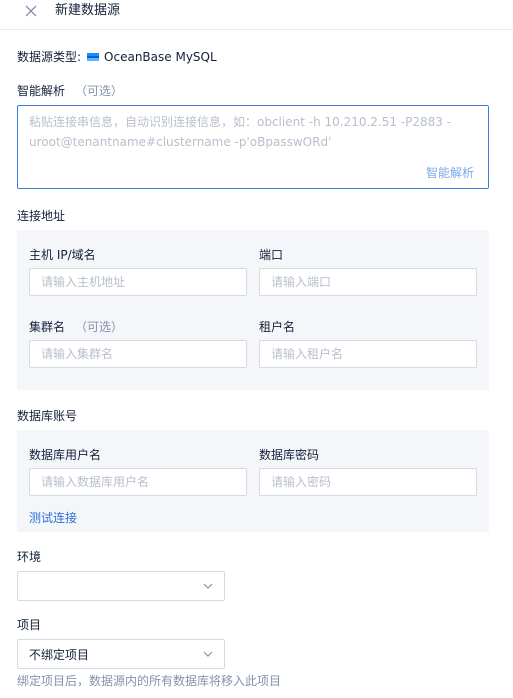 The image size is (513, 698). Describe the element at coordinates (62, 255) in the screenshot. I see `host-label: 主机 IP/域名` at that location.